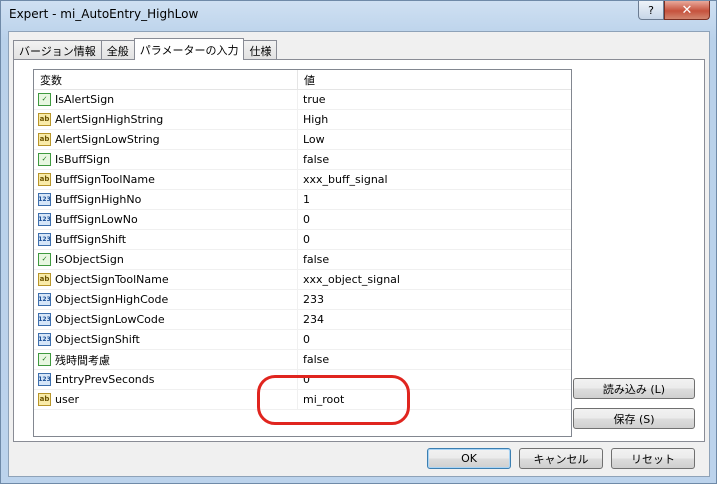 Image resolution: width=717 pixels, height=484 pixels. I want to click on tab-bar: バージョン情報 全般 パラメーターの入力 仕様, so click(145, 49).